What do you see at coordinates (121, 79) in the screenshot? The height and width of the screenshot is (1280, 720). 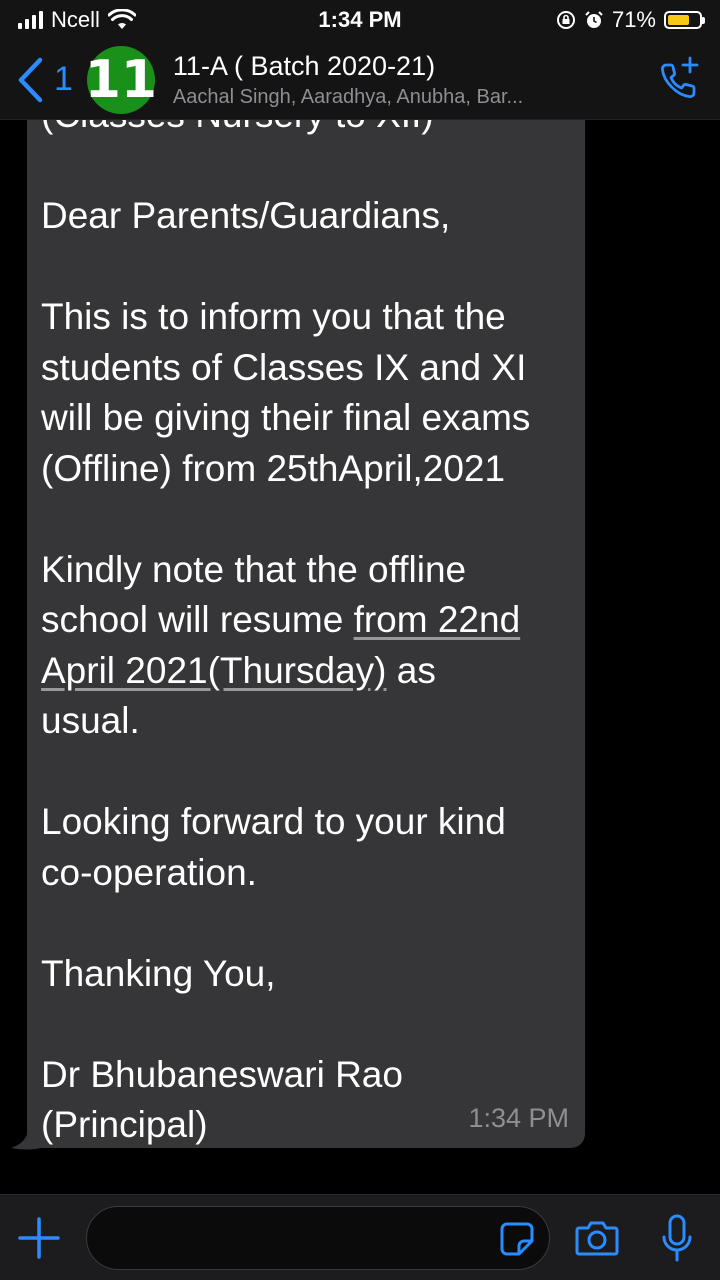 I see `group-avatar: 11` at bounding box center [121, 79].